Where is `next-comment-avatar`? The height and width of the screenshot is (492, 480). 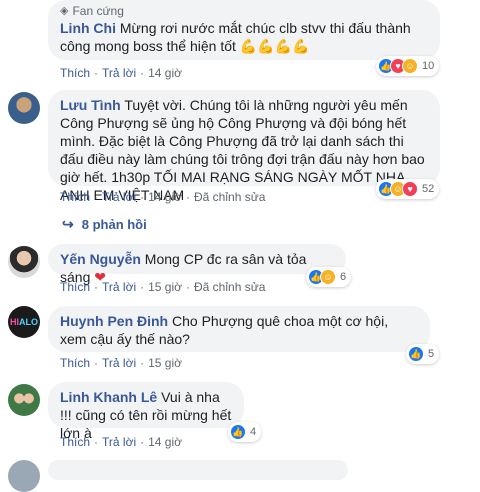 next-comment-avatar is located at coordinates (24, 476).